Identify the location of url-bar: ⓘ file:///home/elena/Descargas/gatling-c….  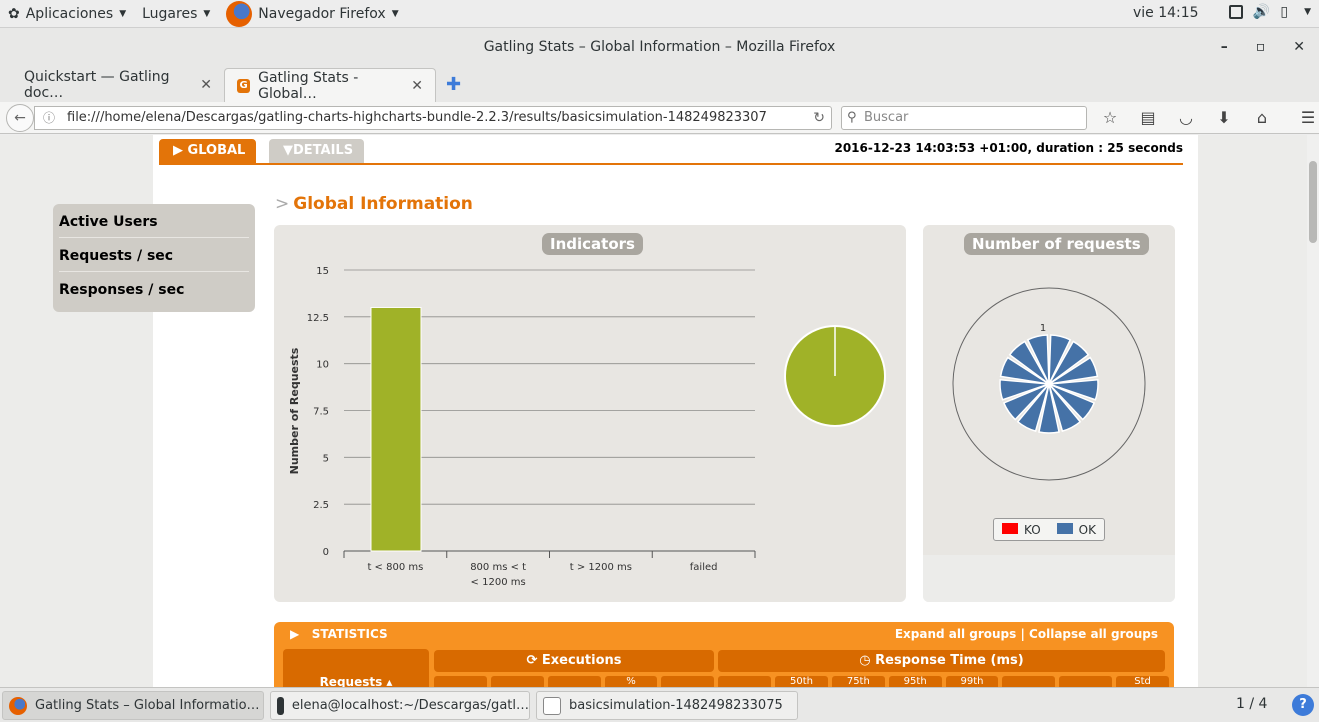
(433, 118).